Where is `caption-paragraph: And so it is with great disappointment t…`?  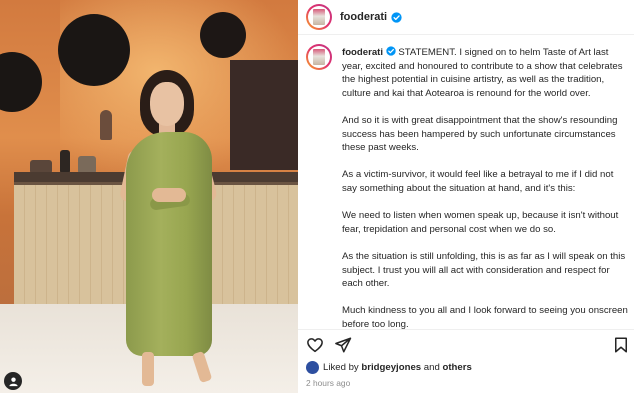 caption-paragraph: And so it is with great disappointment t… is located at coordinates (480, 134).